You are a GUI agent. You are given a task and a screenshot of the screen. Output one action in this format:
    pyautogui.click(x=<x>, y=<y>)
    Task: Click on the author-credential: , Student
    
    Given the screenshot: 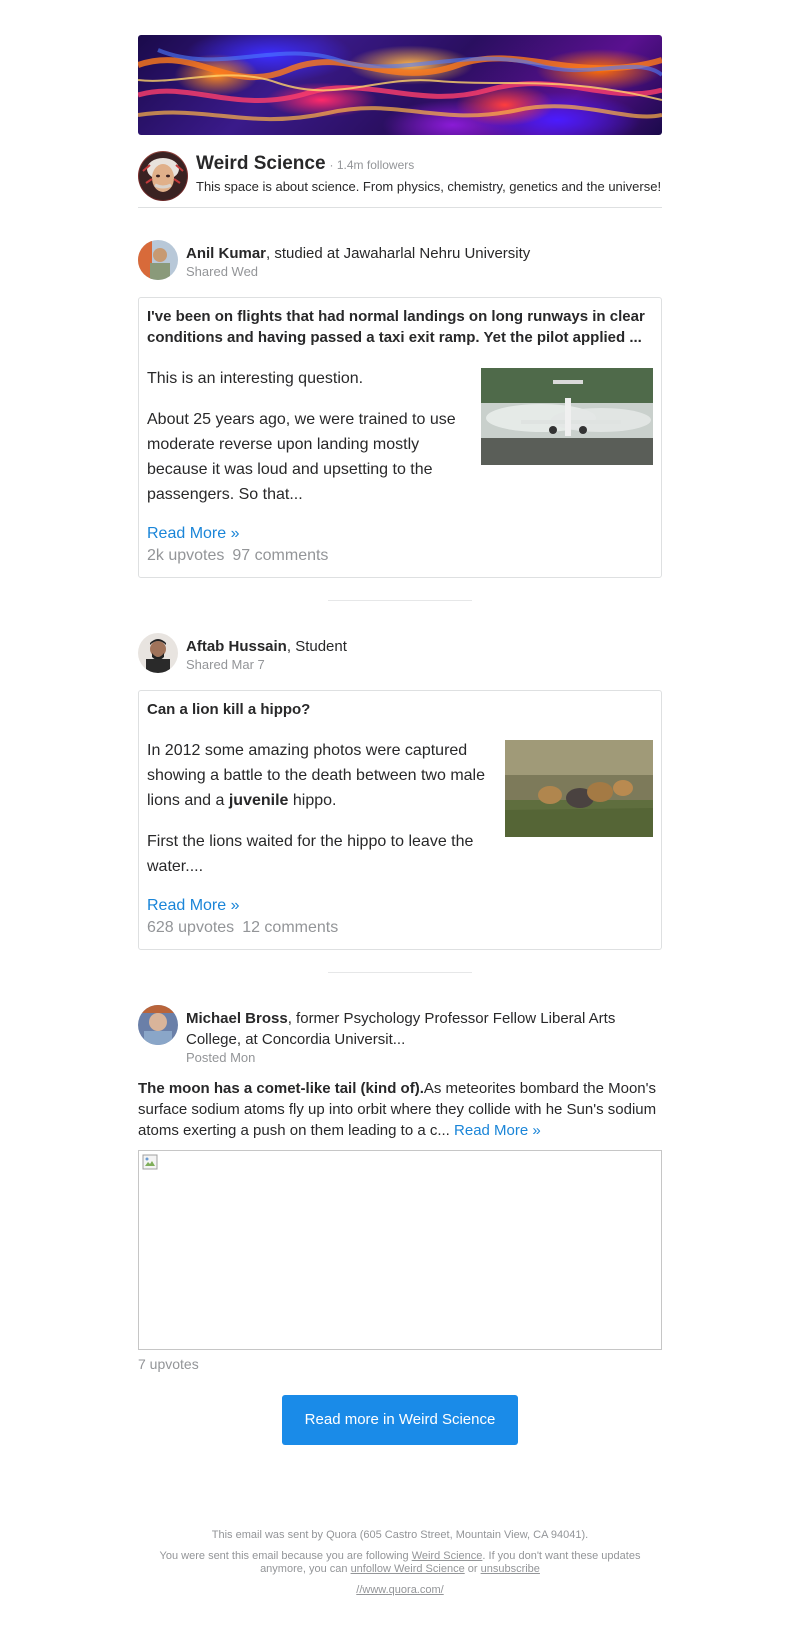 What is the action you would take?
    pyautogui.click(x=316, y=646)
    